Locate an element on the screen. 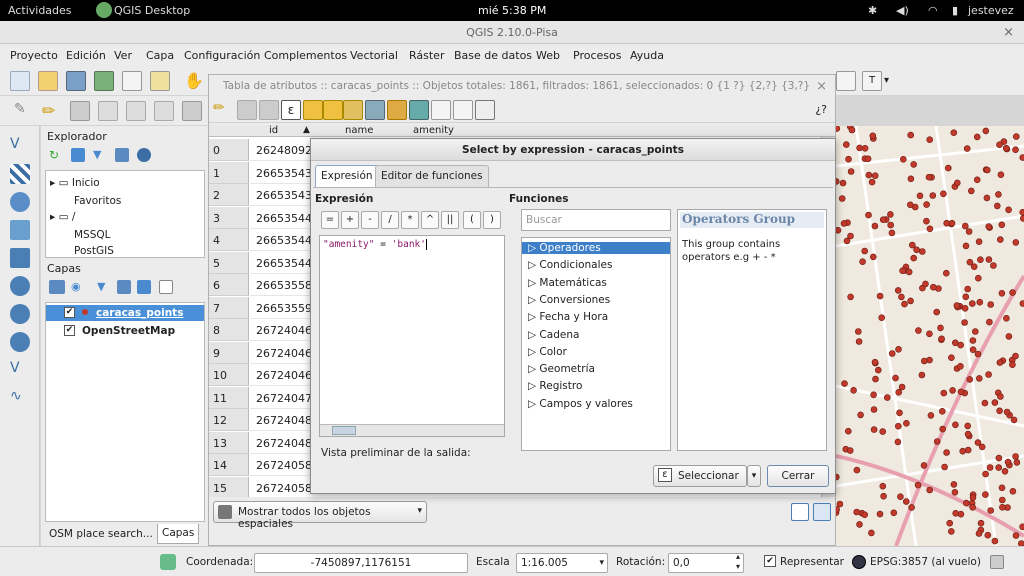 This screenshot has height=576, width=1024. browser-item-favoritos: Favoritos is located at coordinates (97, 201).